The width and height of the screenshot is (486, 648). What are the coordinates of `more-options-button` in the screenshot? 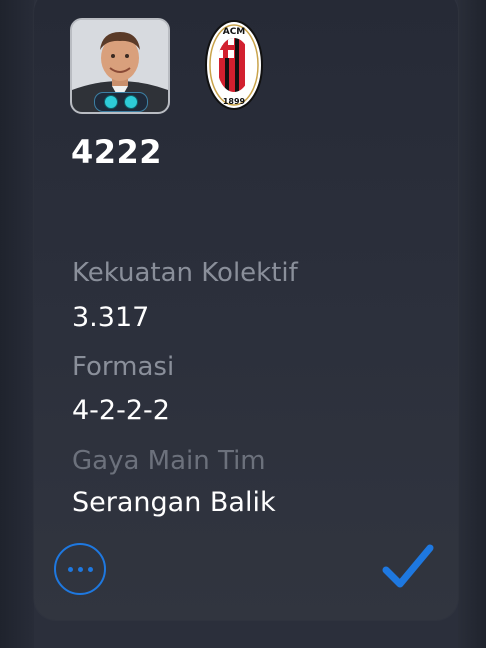 It's located at (80, 569).